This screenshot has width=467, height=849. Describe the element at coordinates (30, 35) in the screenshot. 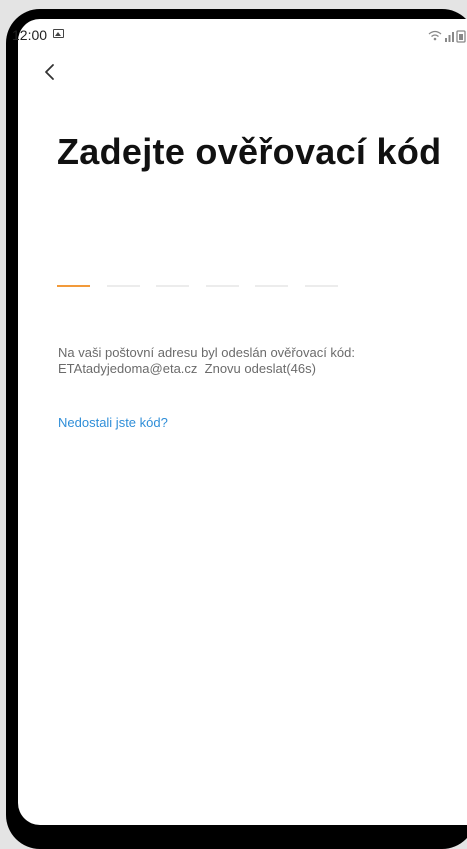

I see `status-time: 12:00` at that location.